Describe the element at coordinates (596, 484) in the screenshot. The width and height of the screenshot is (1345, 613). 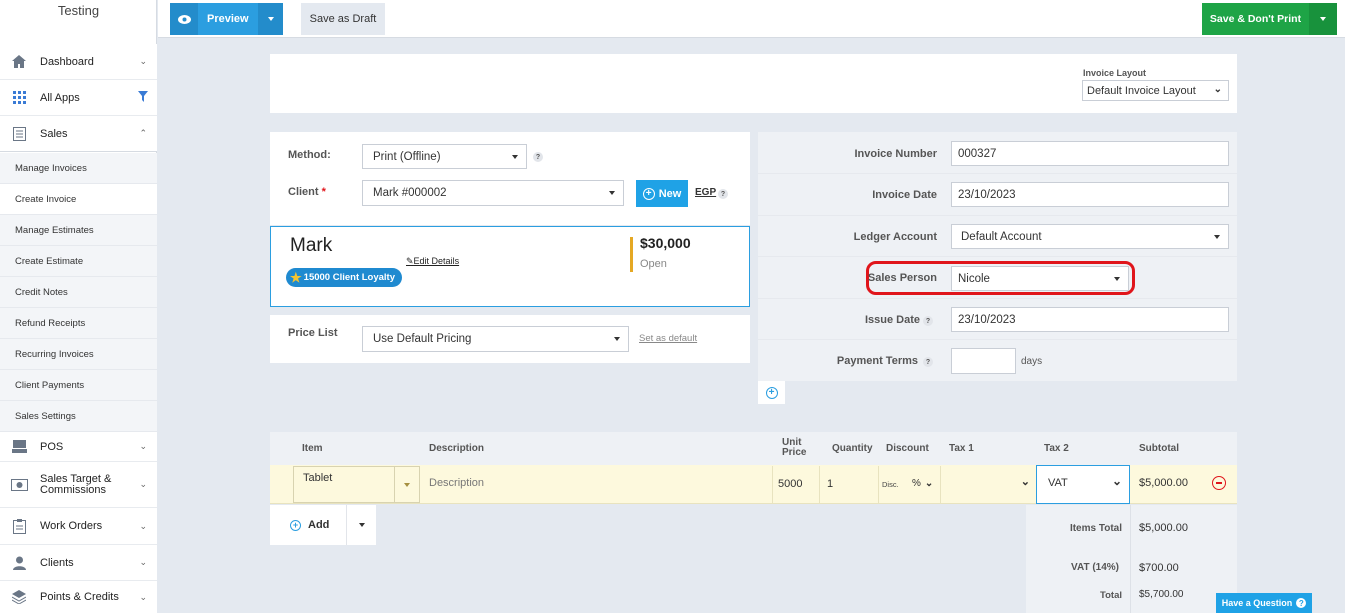
I see `description-input: Description` at that location.